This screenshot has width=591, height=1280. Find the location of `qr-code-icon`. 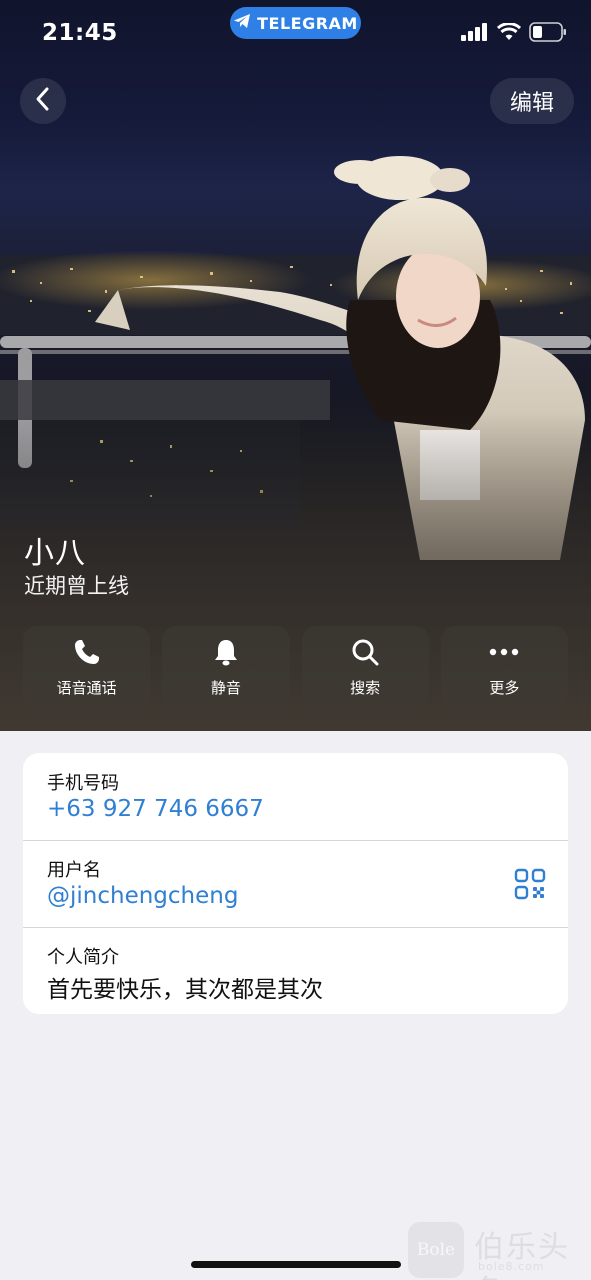

qr-code-icon is located at coordinates (530, 886).